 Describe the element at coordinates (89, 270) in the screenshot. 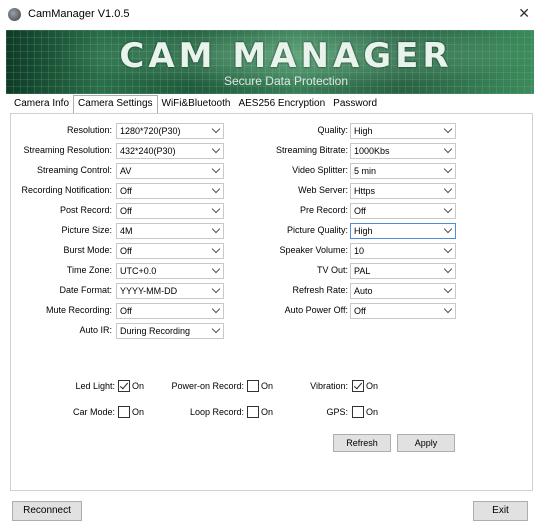

I see `time-zone-label: Time Zone:` at that location.